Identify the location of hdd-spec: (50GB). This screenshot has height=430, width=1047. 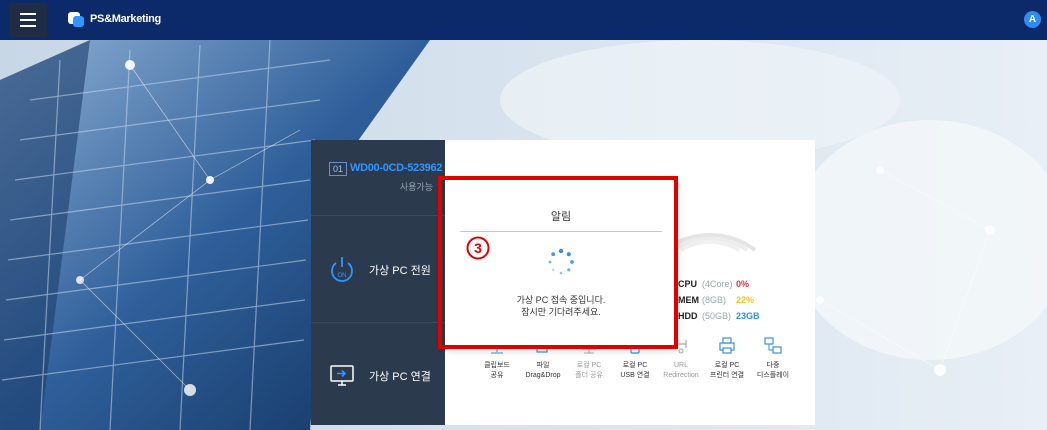
(717, 316).